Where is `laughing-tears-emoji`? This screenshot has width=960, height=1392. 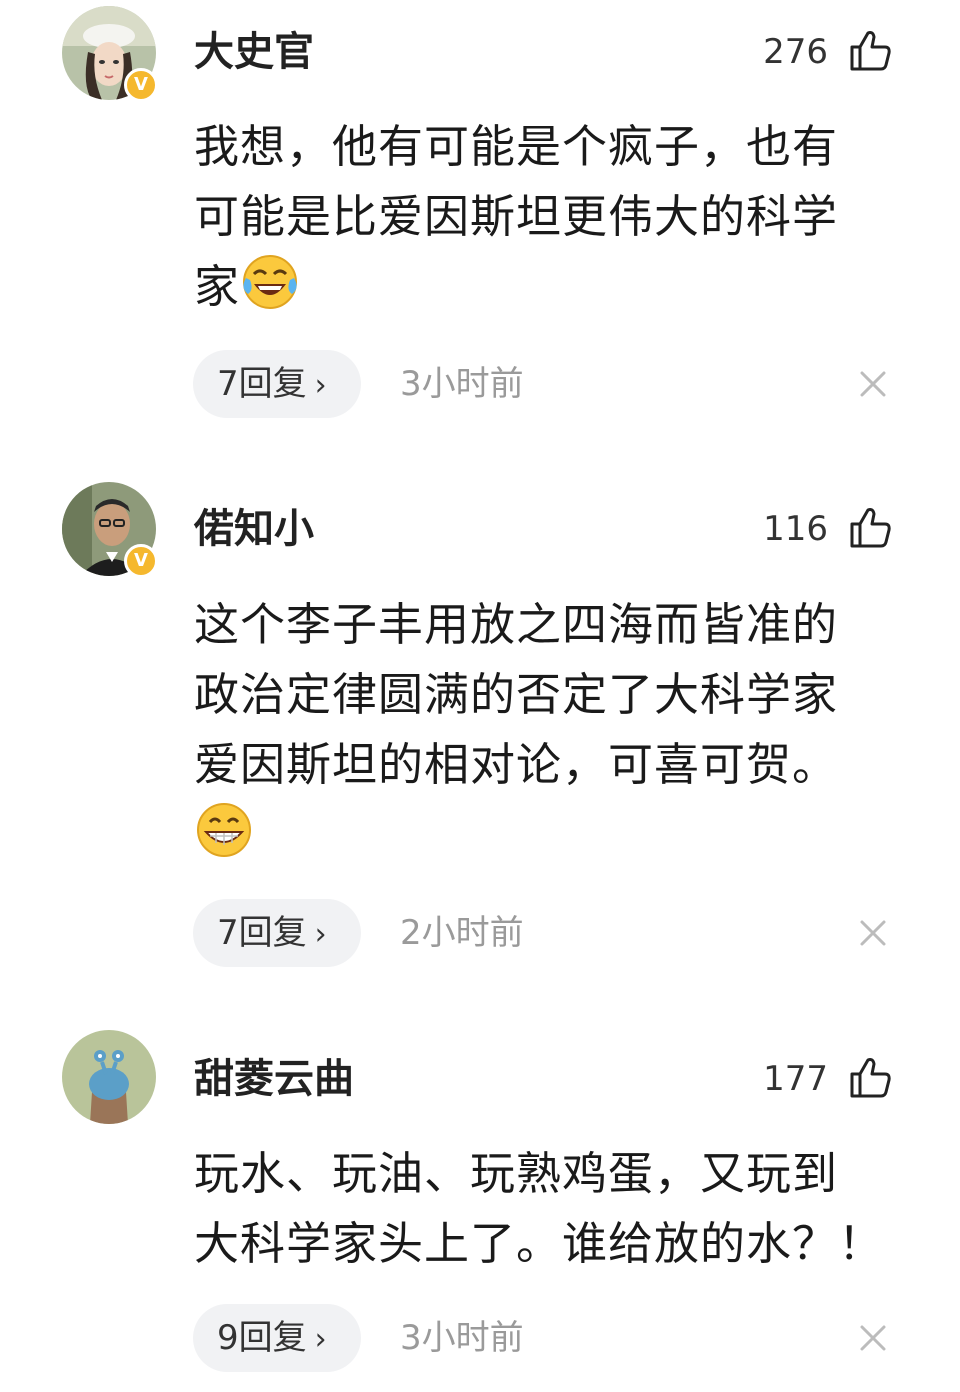 laughing-tears-emoji is located at coordinates (270, 282).